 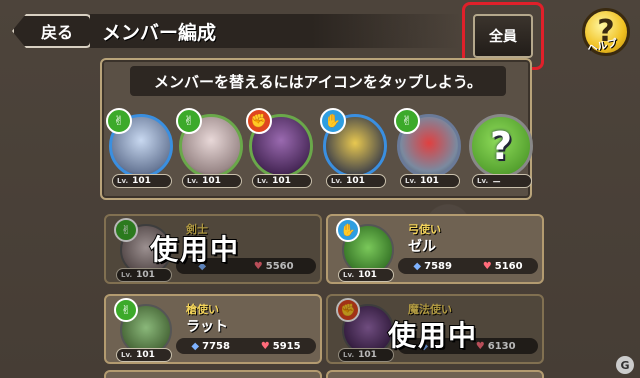 I want to click on class-label: 弓使い, so click(x=424, y=229).